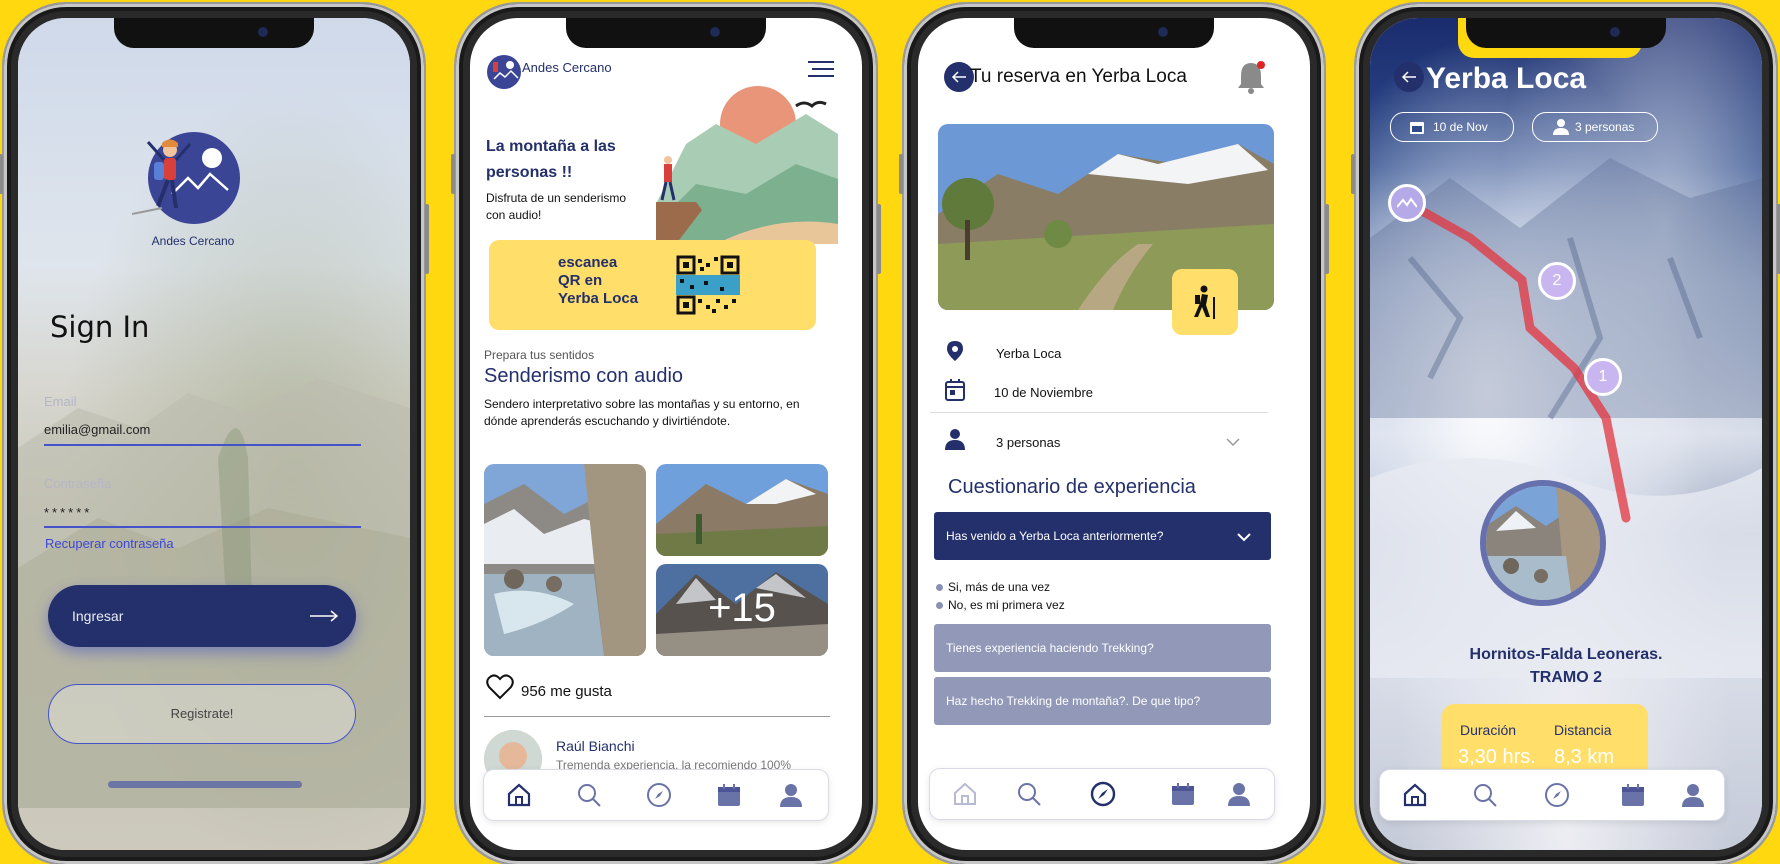 The image size is (1780, 864). I want to click on more-photos-count: +15, so click(742, 608).